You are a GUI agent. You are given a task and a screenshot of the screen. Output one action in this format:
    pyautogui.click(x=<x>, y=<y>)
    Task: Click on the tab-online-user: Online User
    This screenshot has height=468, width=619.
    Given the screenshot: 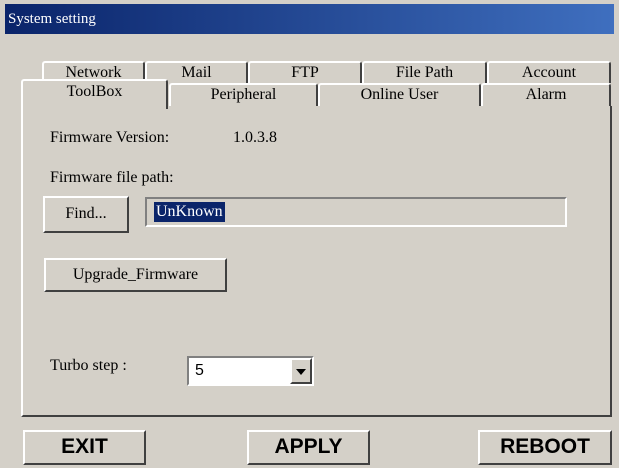 What is the action you would take?
    pyautogui.click(x=399, y=94)
    